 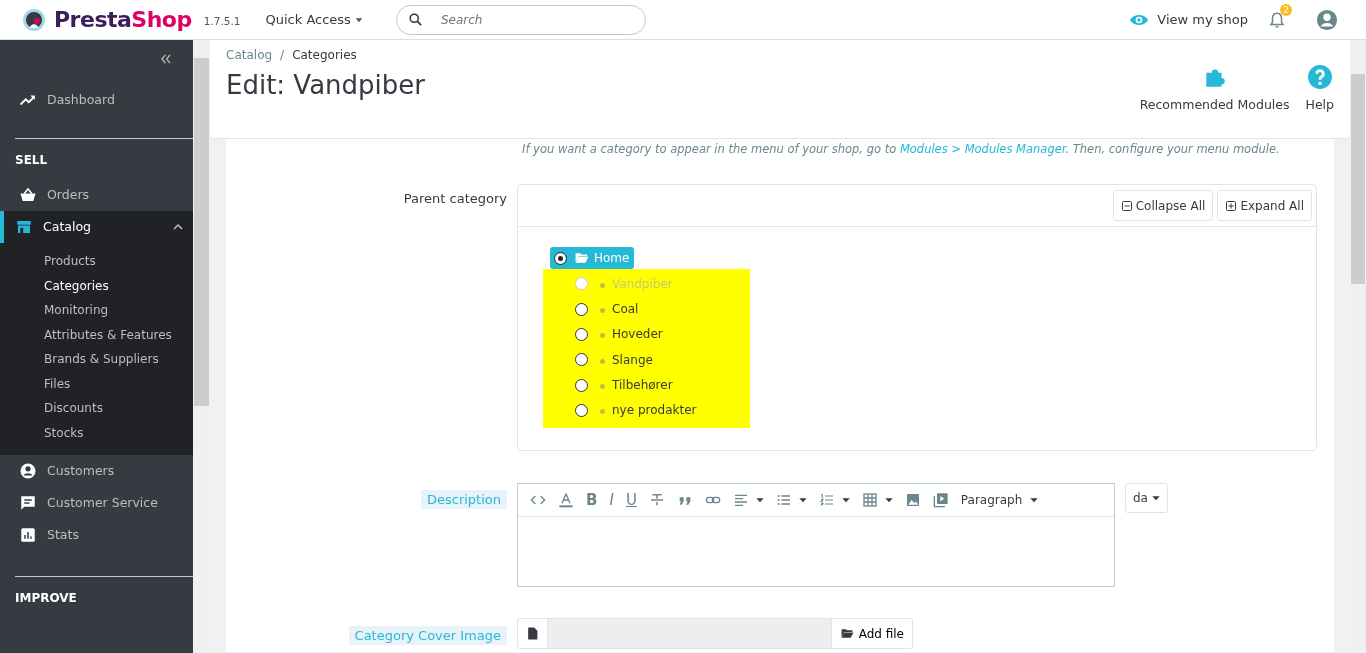 I want to click on tree-node: Vandpiber, so click(x=646, y=284).